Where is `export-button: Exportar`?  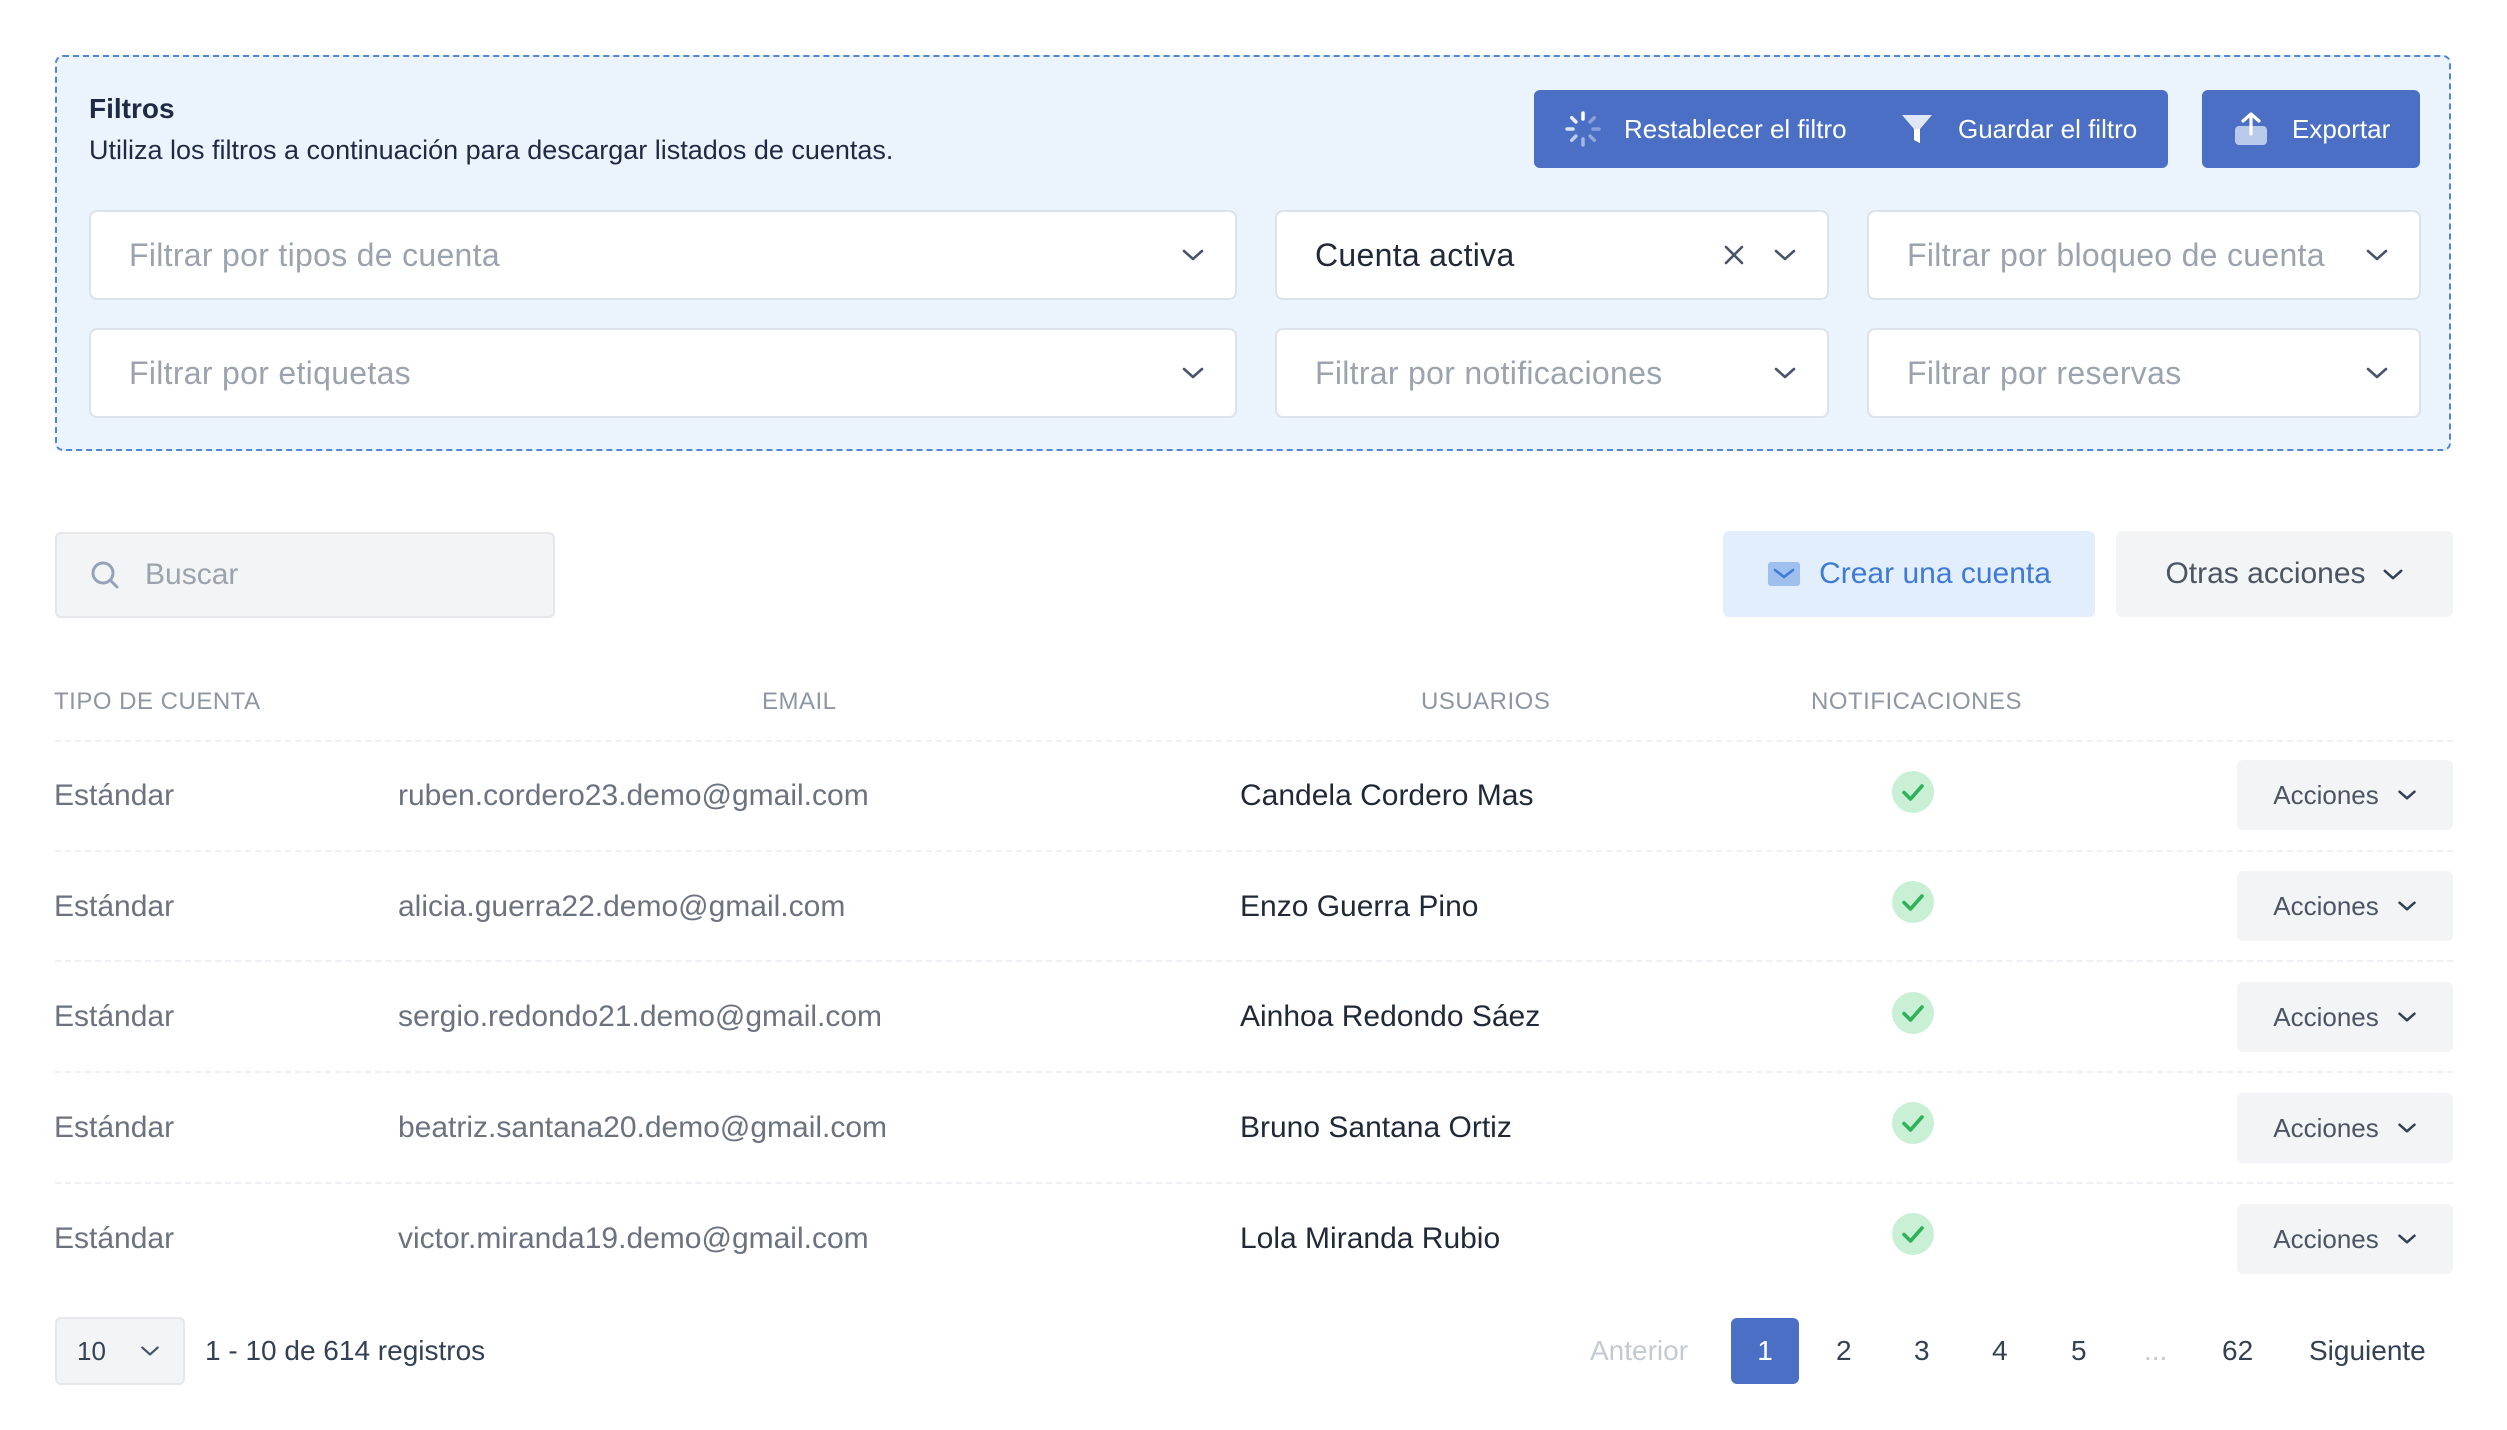 export-button: Exportar is located at coordinates (2311, 129).